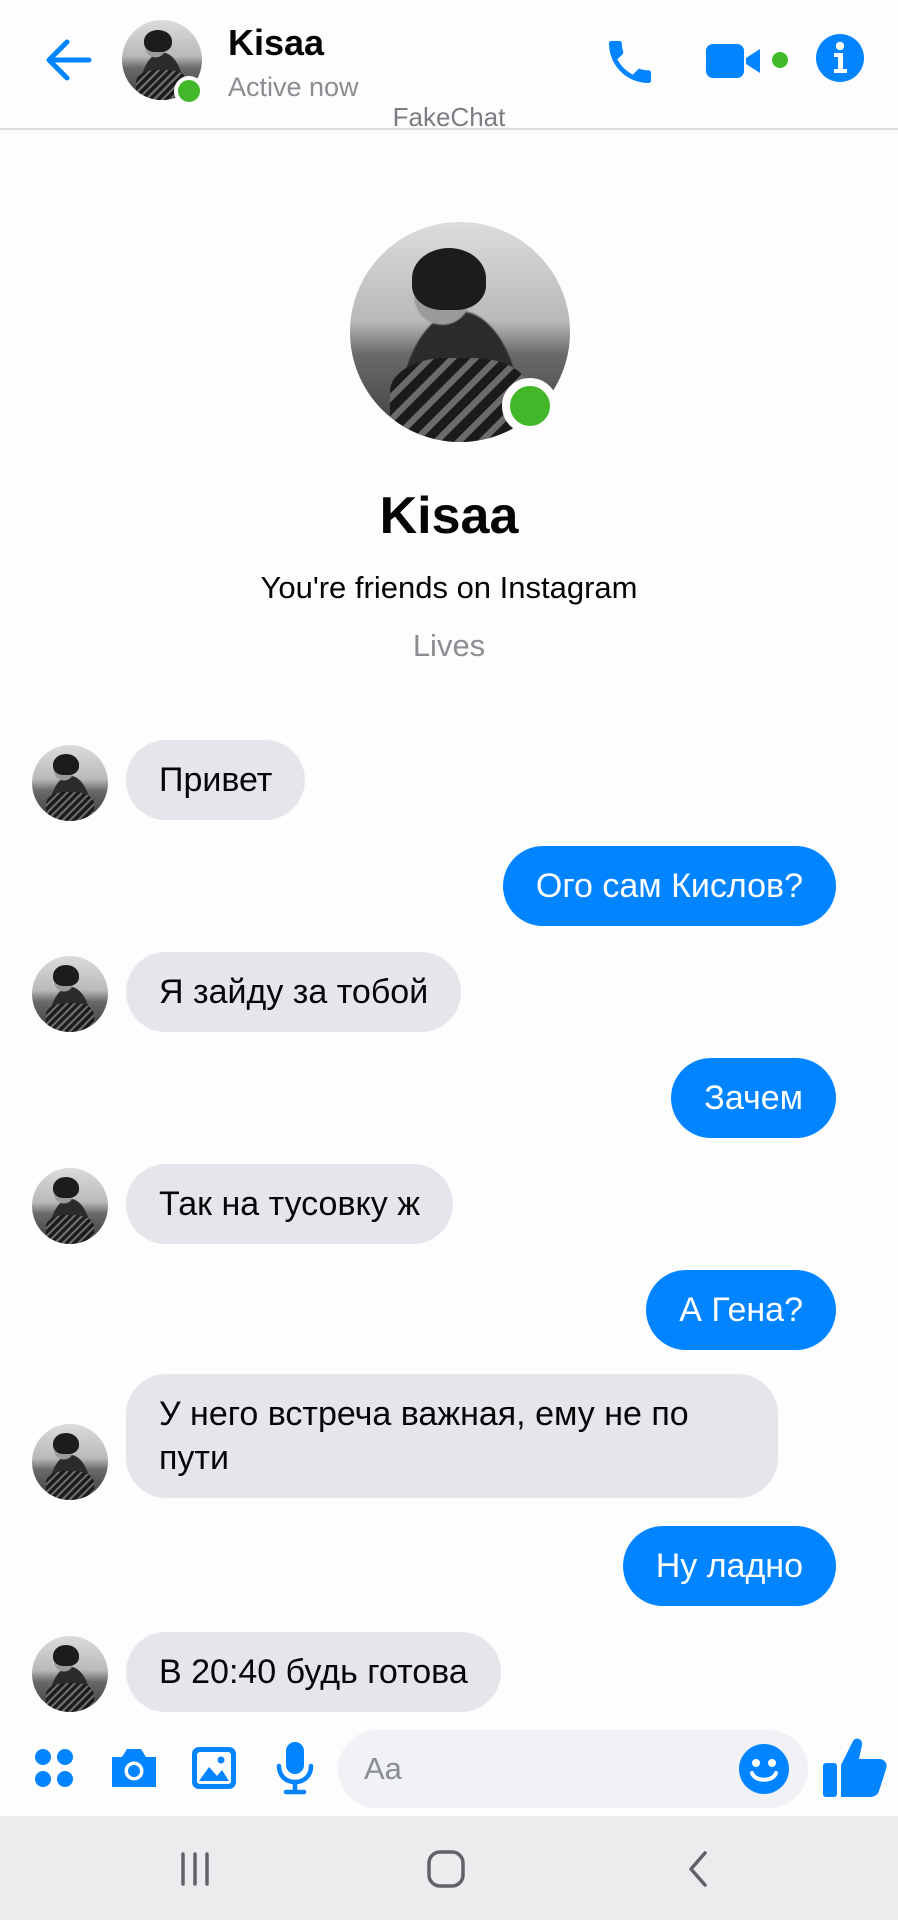 This screenshot has height=1920, width=898. I want to click on message-composer, so click(449, 1768).